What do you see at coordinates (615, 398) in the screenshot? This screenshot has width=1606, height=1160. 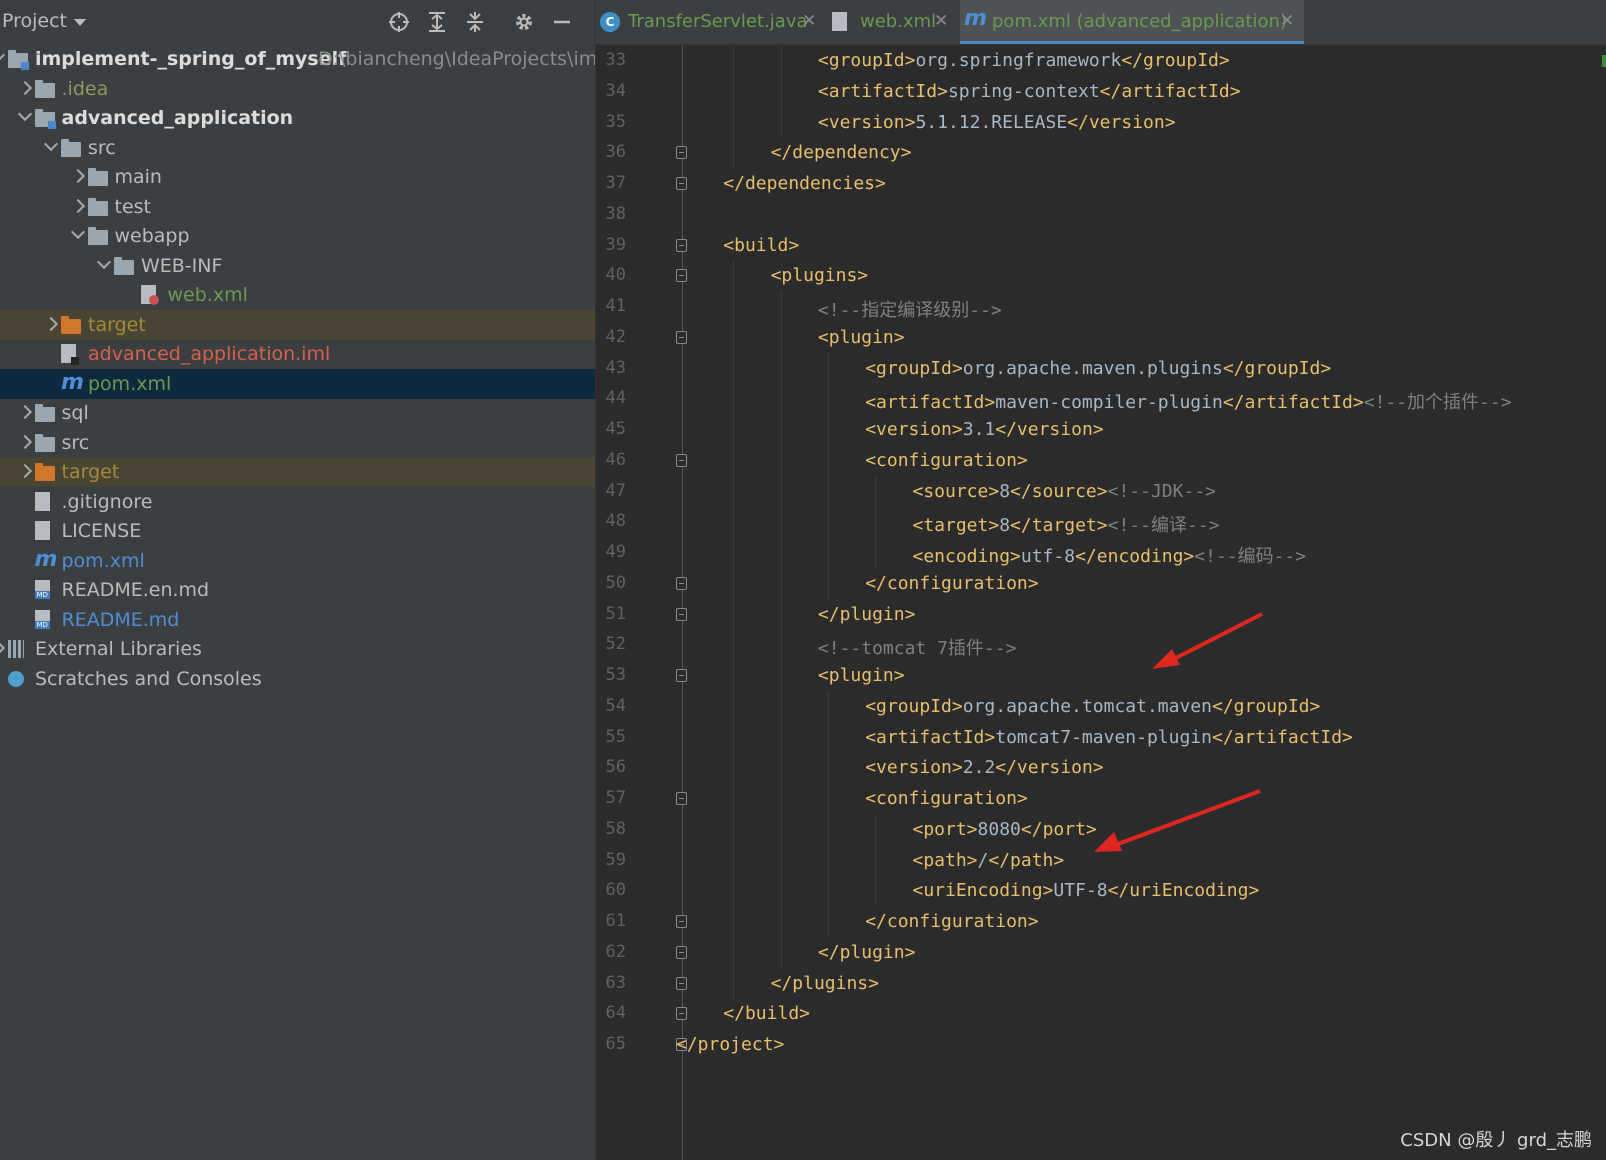 I see `line-number: 44` at bounding box center [615, 398].